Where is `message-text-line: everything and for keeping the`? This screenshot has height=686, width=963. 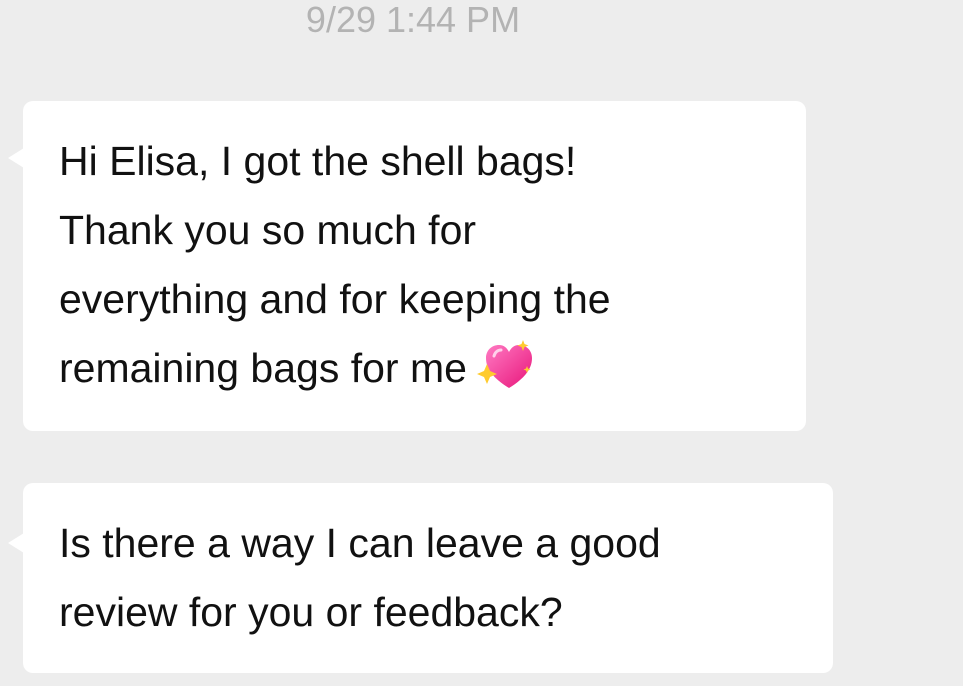 message-text-line: everything and for keeping the is located at coordinates (335, 299).